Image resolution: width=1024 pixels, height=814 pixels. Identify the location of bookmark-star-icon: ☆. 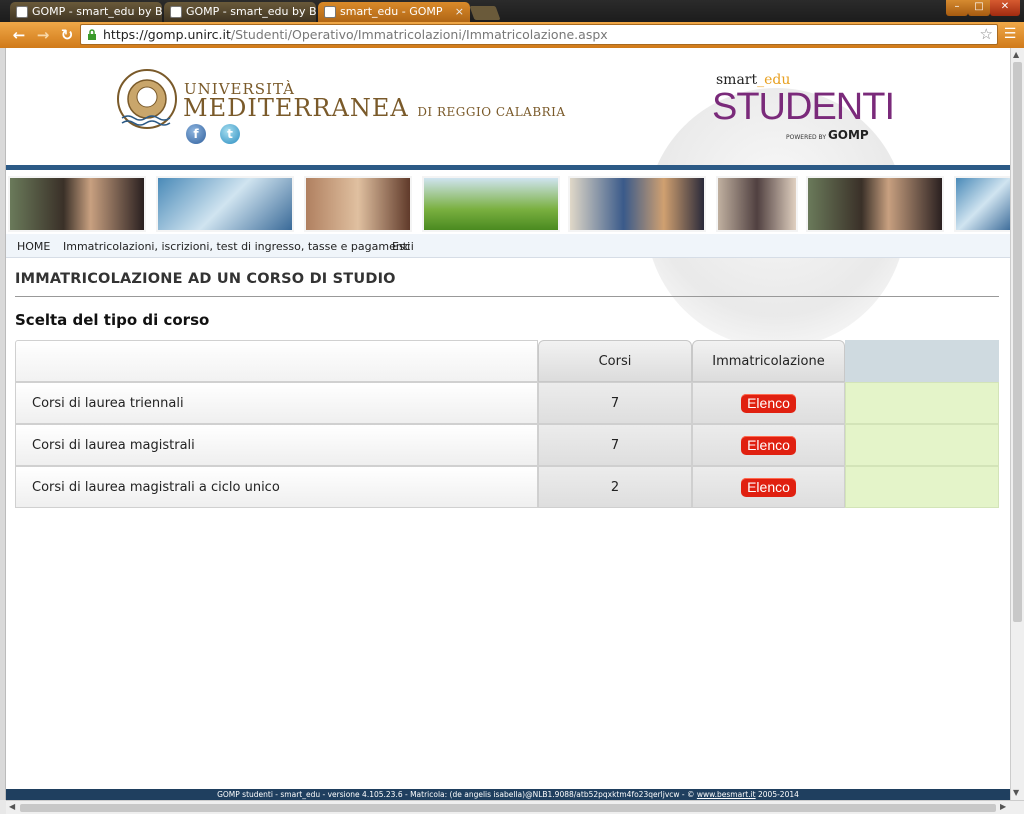
(986, 34).